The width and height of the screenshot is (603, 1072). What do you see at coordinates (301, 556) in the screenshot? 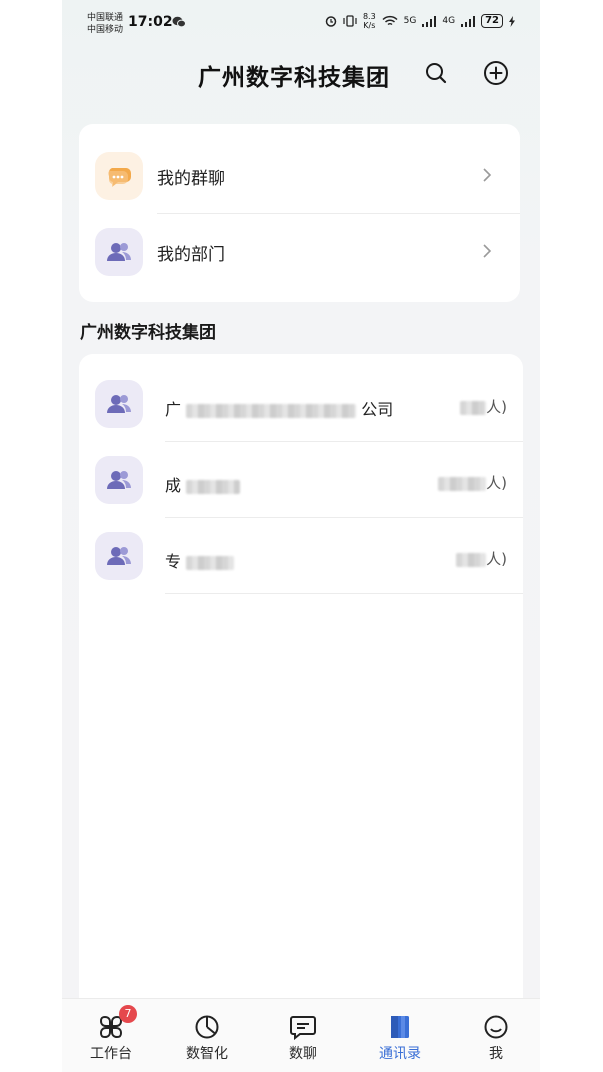
I see `org-row: 专 人)` at bounding box center [301, 556].